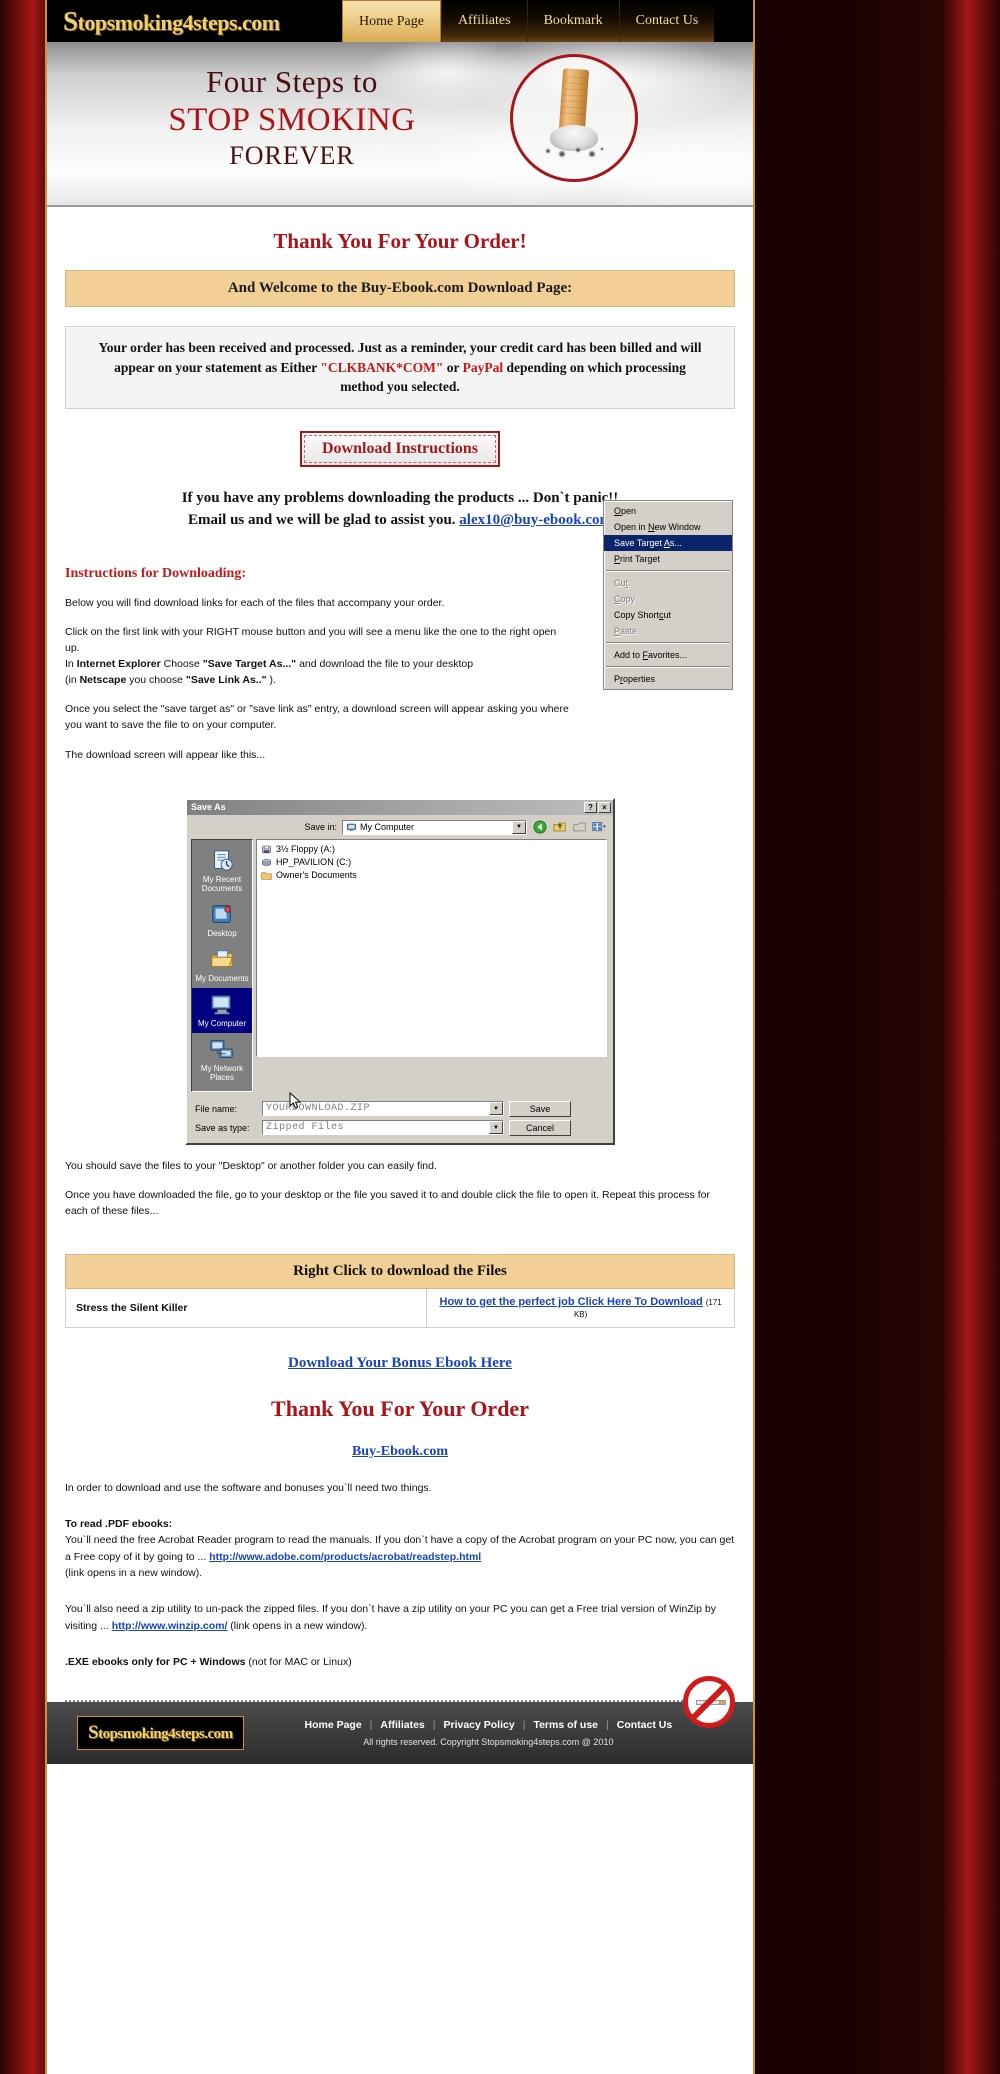  What do you see at coordinates (271, 679) in the screenshot?
I see `instructions-p2c-post: ).` at bounding box center [271, 679].